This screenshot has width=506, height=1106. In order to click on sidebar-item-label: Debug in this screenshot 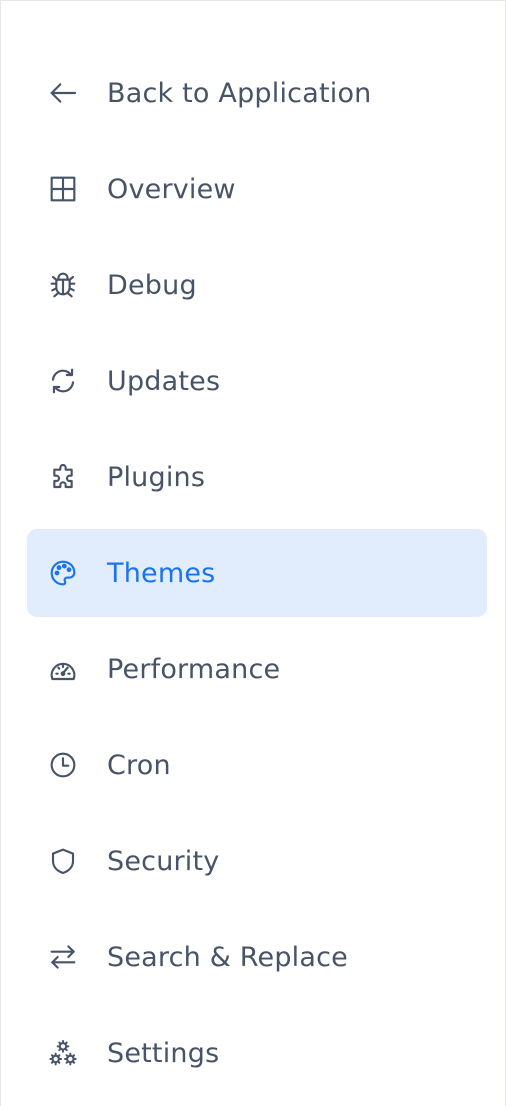, I will do `click(152, 285)`.